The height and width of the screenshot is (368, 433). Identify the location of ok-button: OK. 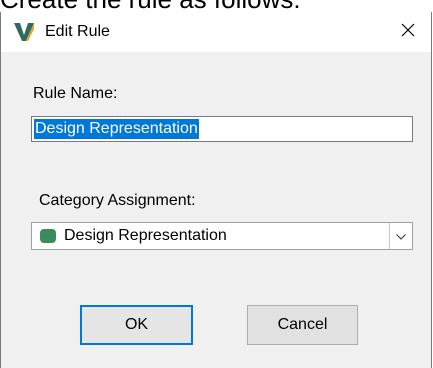
(136, 325).